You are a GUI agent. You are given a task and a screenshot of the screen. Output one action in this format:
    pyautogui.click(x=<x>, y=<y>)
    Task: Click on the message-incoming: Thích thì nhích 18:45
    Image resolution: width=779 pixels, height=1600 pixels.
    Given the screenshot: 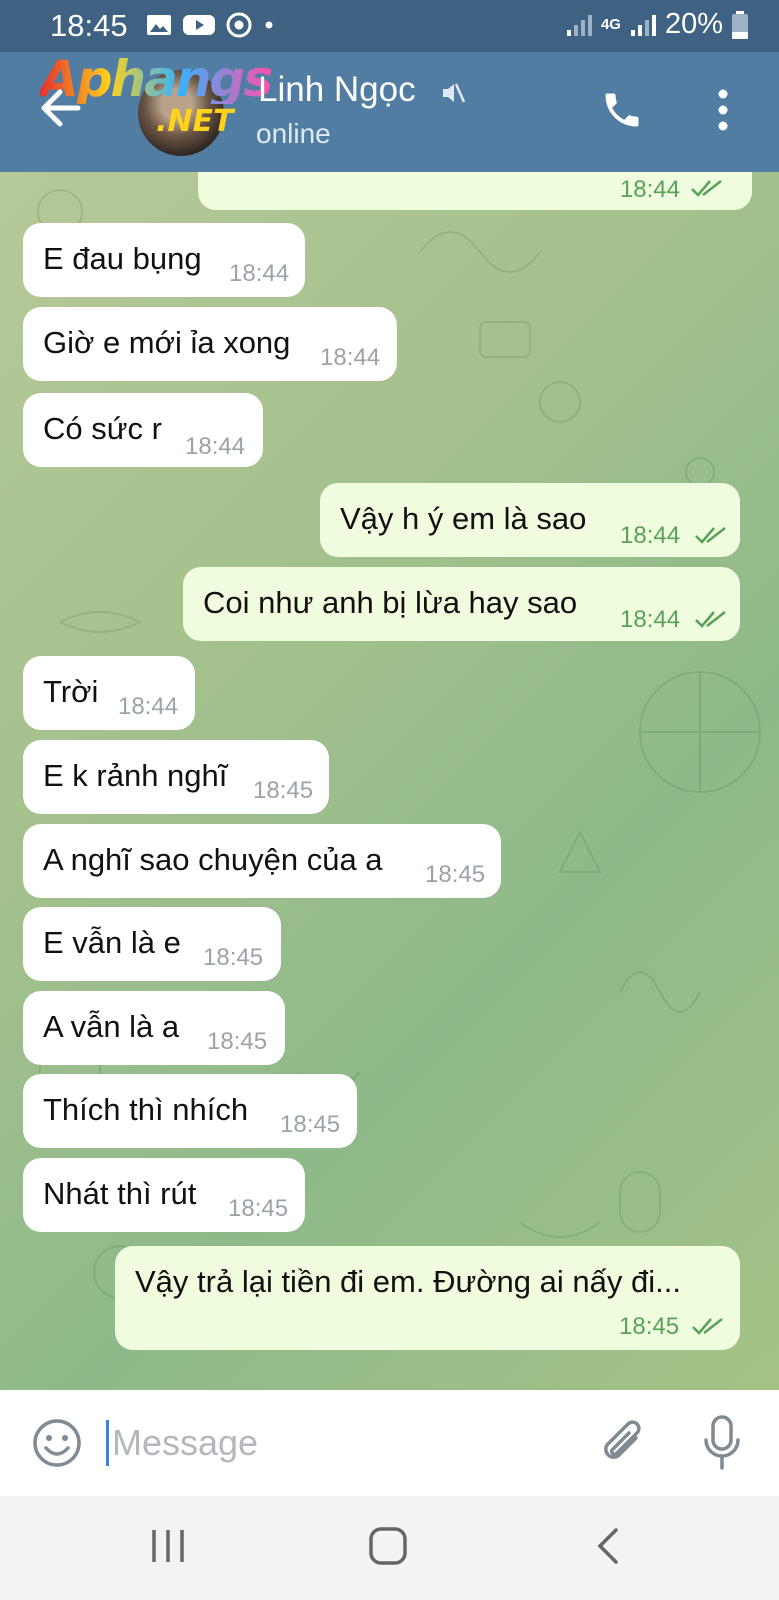 What is the action you would take?
    pyautogui.click(x=190, y=1111)
    